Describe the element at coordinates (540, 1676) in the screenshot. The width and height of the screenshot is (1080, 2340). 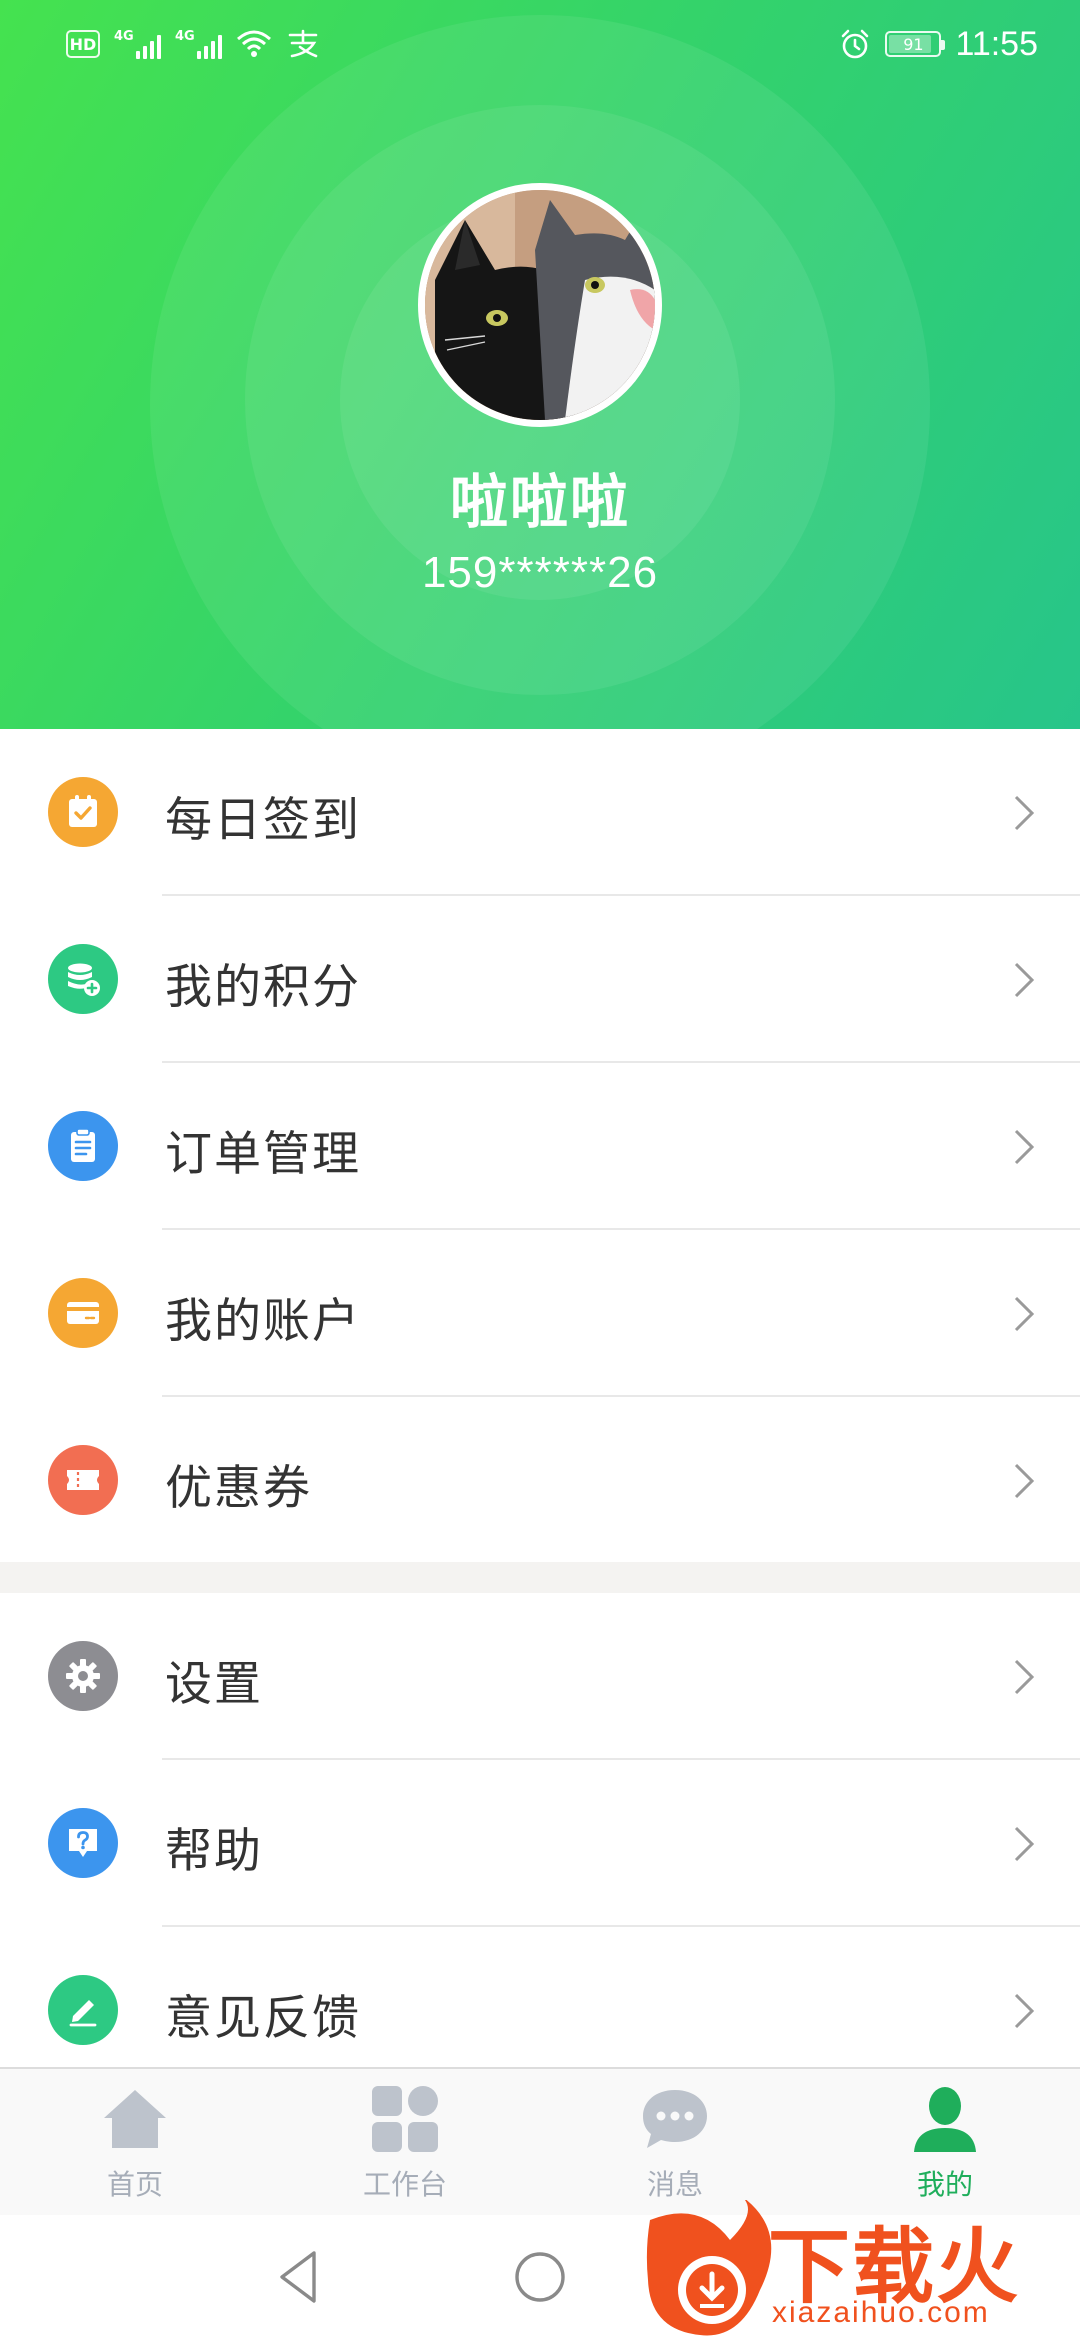
I see `menu-item-settings: 设置` at that location.